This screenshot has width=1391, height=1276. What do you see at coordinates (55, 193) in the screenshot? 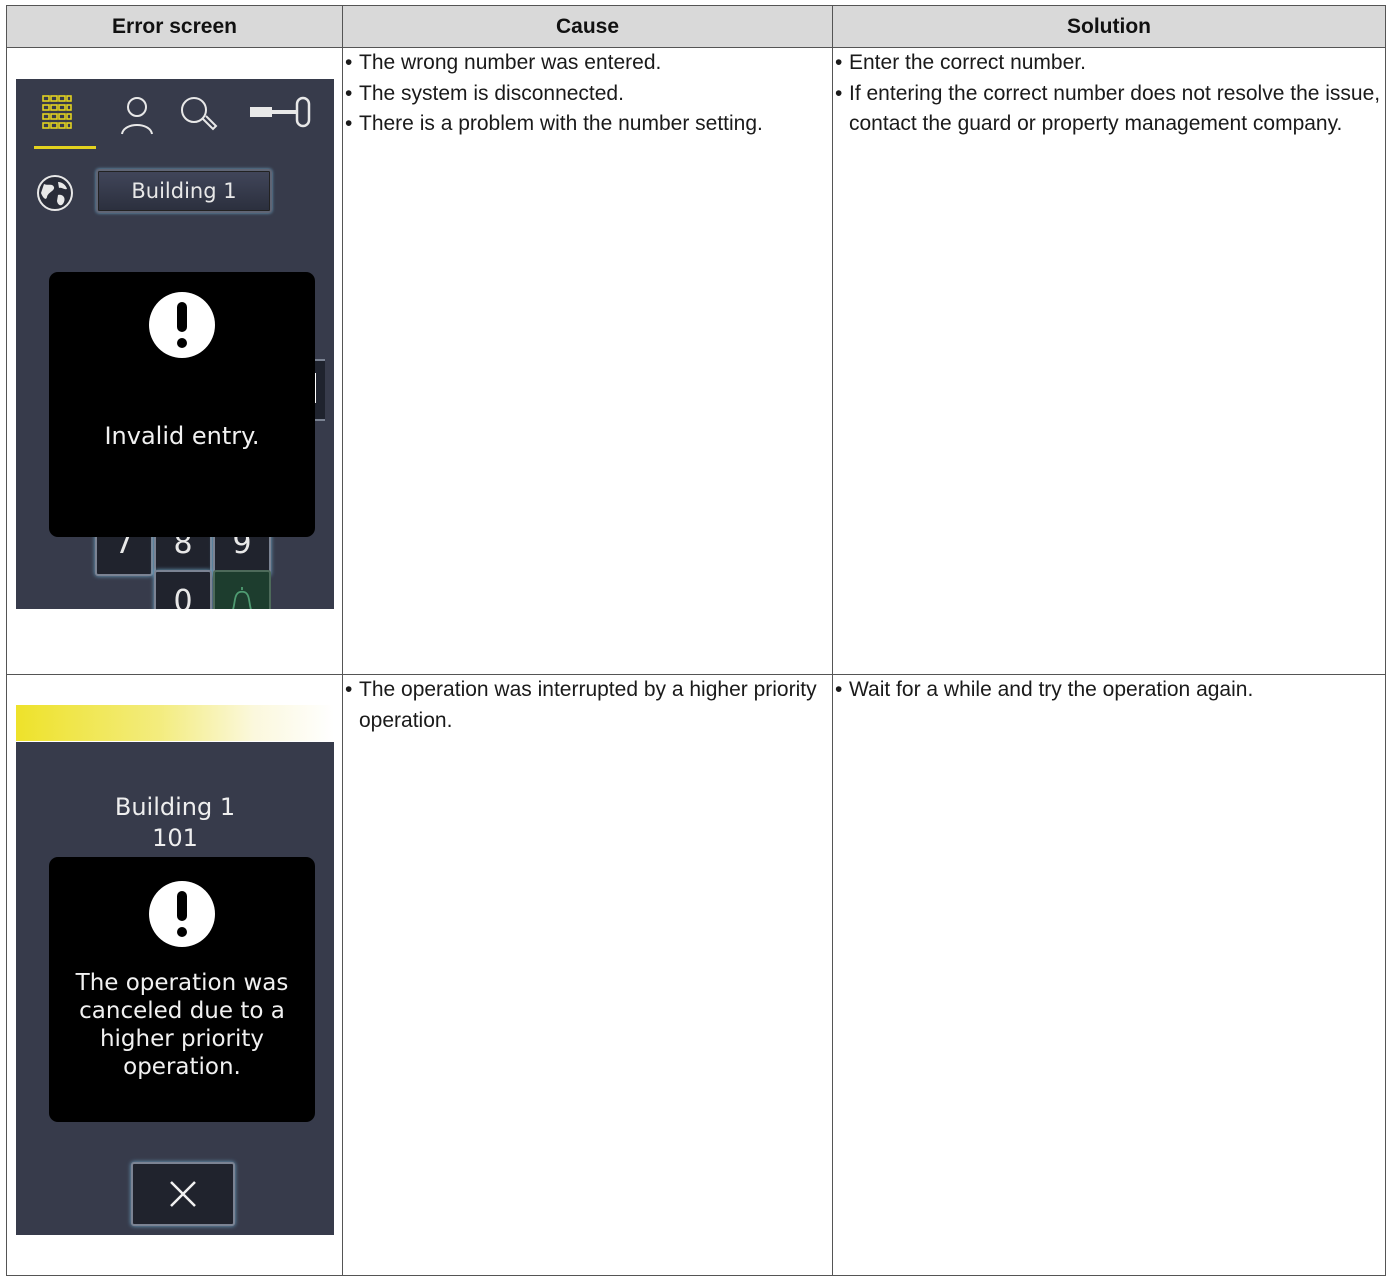
I see `globe-icon` at bounding box center [55, 193].